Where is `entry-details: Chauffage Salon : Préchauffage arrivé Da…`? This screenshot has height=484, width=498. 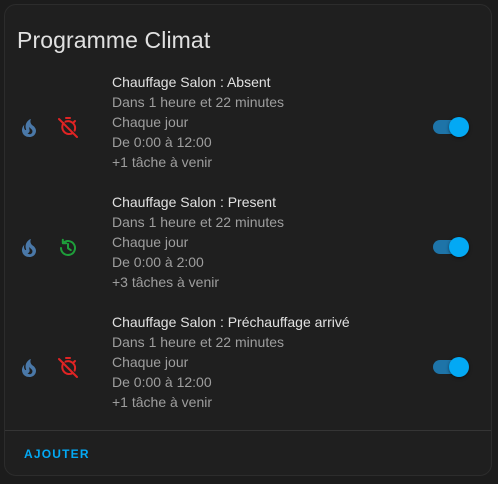
entry-details: Chauffage Salon : Préchauffage arrivé Da… is located at coordinates (231, 362).